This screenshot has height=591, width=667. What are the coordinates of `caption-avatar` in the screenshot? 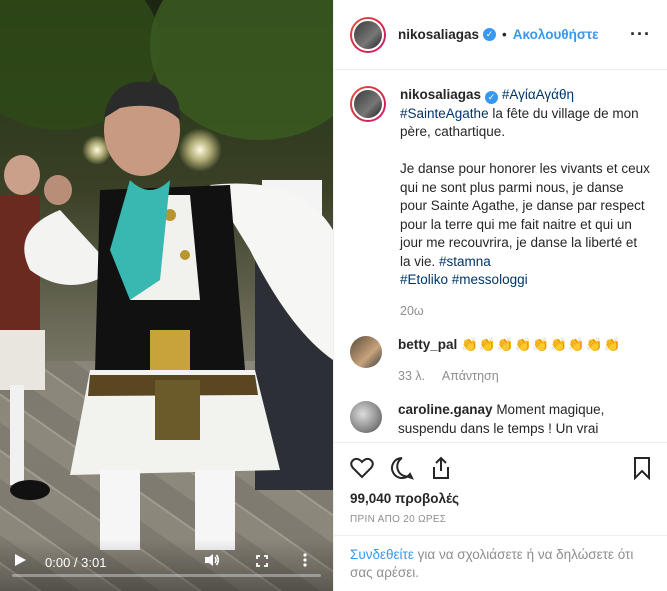 It's located at (368, 104).